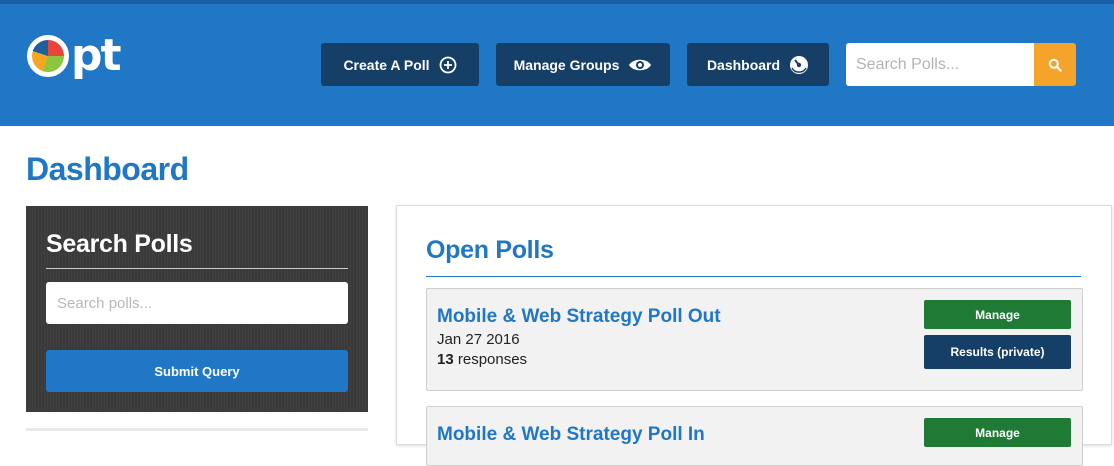  I want to click on results-private-button: Results (private), so click(997, 352).